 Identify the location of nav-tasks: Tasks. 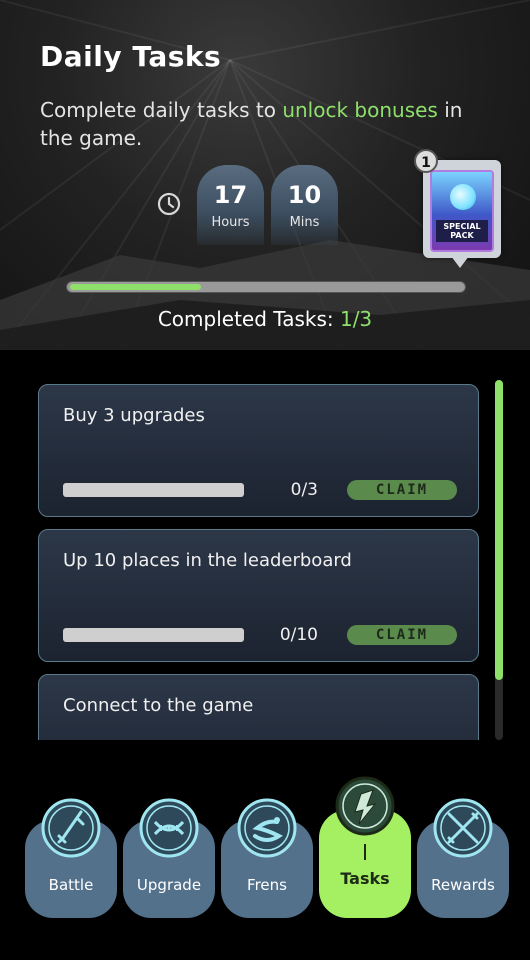
(365, 847).